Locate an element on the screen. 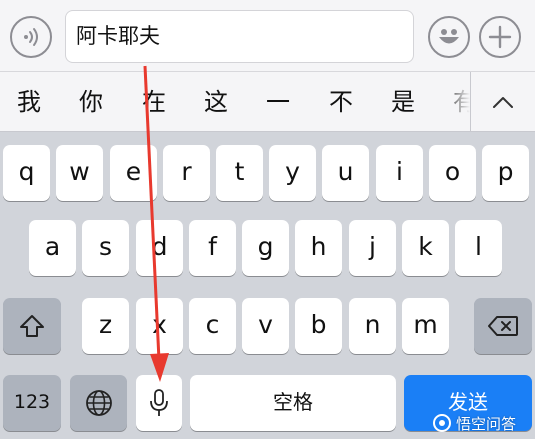  key-x: x is located at coordinates (159, 326).